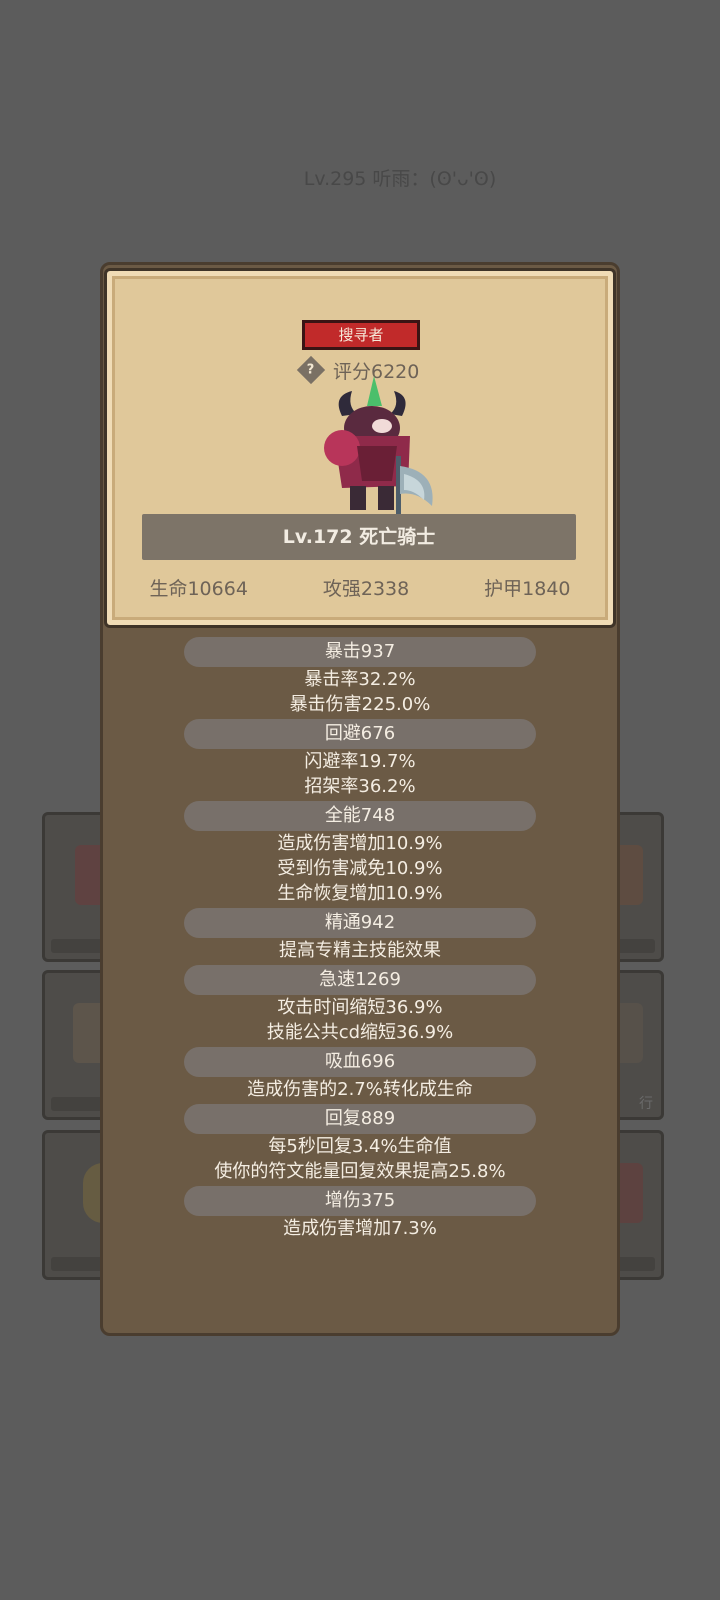  I want to click on stat-group-crit: 暴击937 暴击率32.2% 暴击伤害225.0%, so click(360, 677).